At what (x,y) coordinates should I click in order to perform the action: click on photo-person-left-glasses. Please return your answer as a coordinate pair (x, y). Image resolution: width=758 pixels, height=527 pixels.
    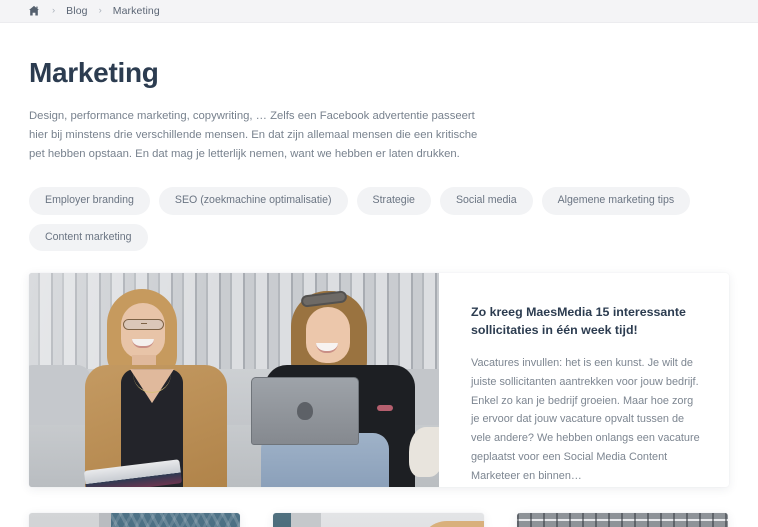
    Looking at the image, I should click on (143, 325).